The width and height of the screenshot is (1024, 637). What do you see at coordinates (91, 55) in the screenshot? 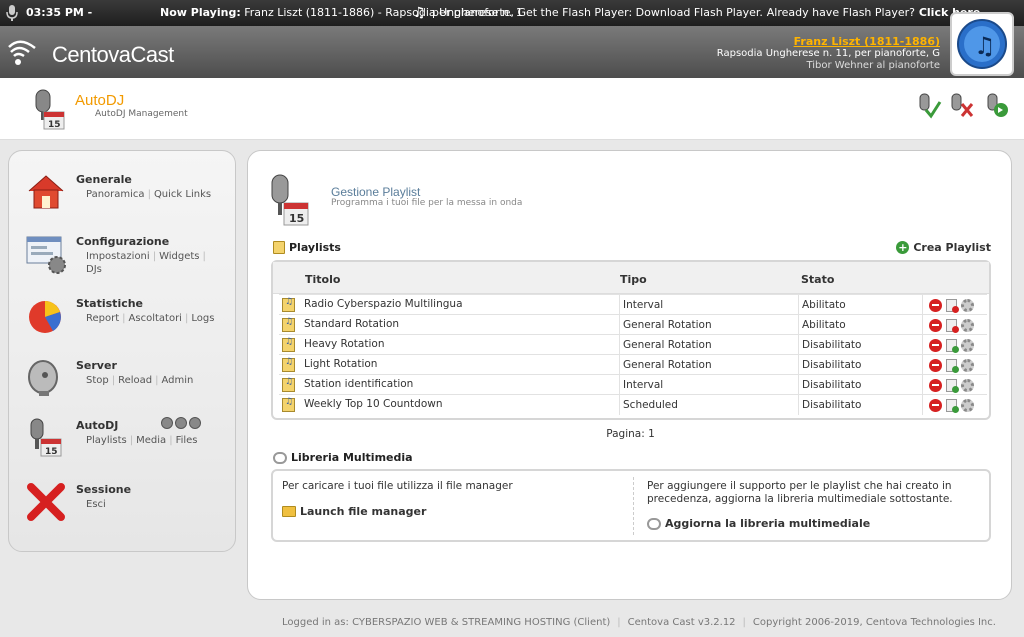
I see `centova-logo: CentovaCast` at bounding box center [91, 55].